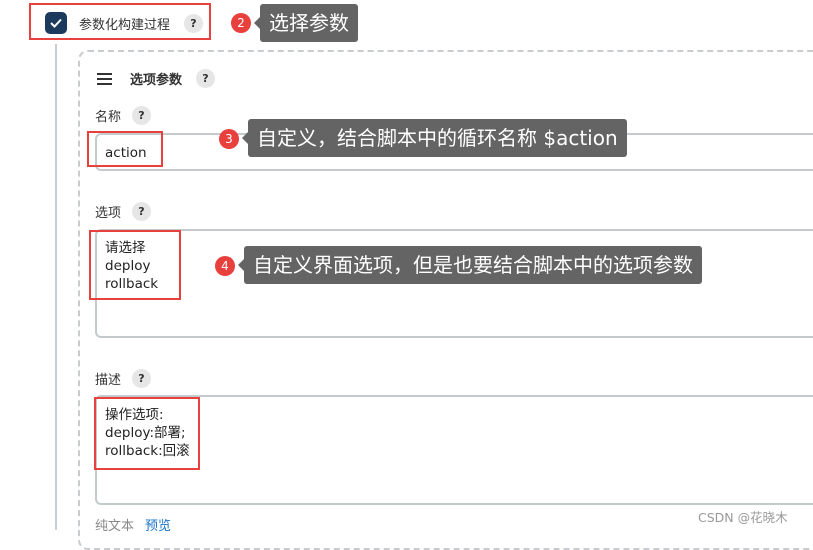 The width and height of the screenshot is (813, 550). I want to click on annotation-tooltip-3: 自定义，结合脚本中的循环名称 $action, so click(434, 138).